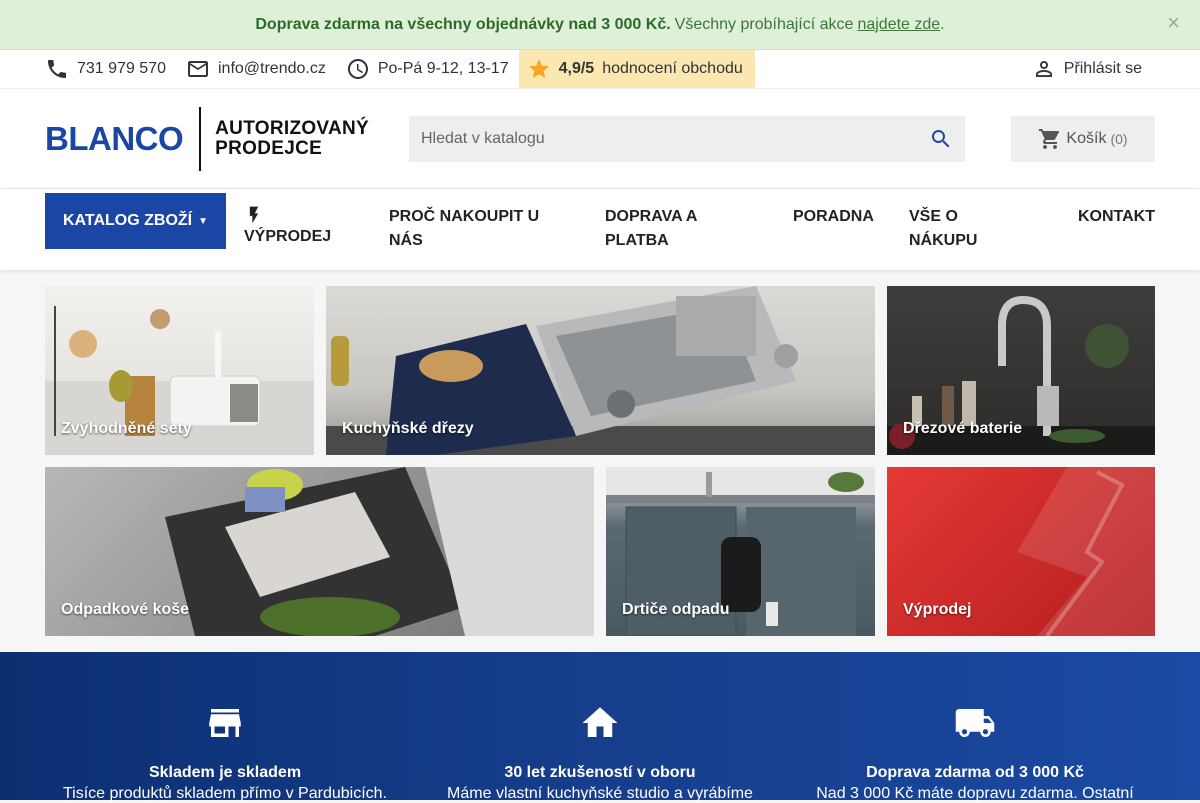  I want to click on phone-number: 731 979 570, so click(121, 68).